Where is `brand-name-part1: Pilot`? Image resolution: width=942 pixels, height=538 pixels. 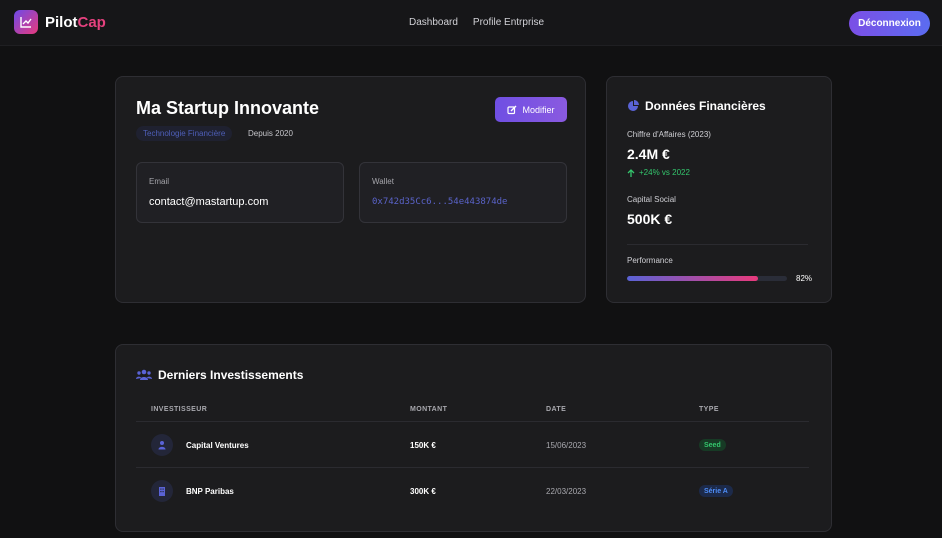
brand-name-part1: Pilot is located at coordinates (61, 22).